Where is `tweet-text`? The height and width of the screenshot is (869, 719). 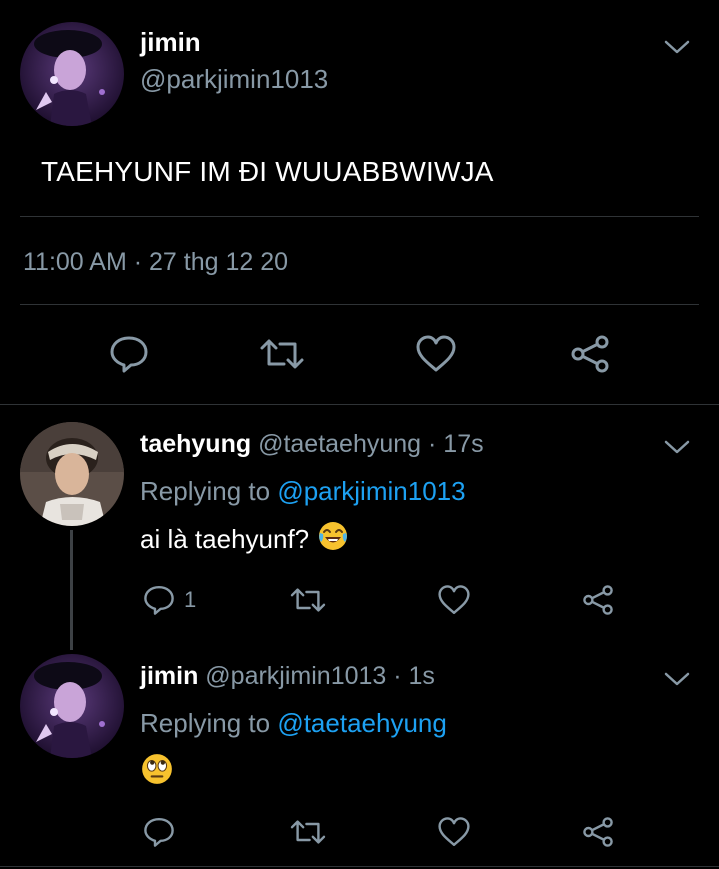 tweet-text is located at coordinates (157, 772).